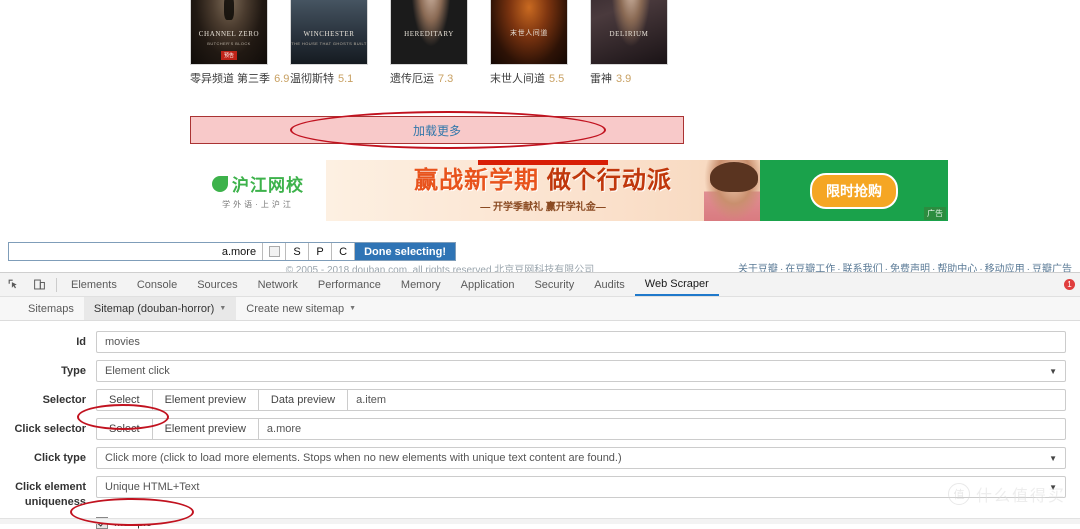 The image size is (1080, 529). Describe the element at coordinates (60, 458) in the screenshot. I see `label-click-type: Click type` at that location.